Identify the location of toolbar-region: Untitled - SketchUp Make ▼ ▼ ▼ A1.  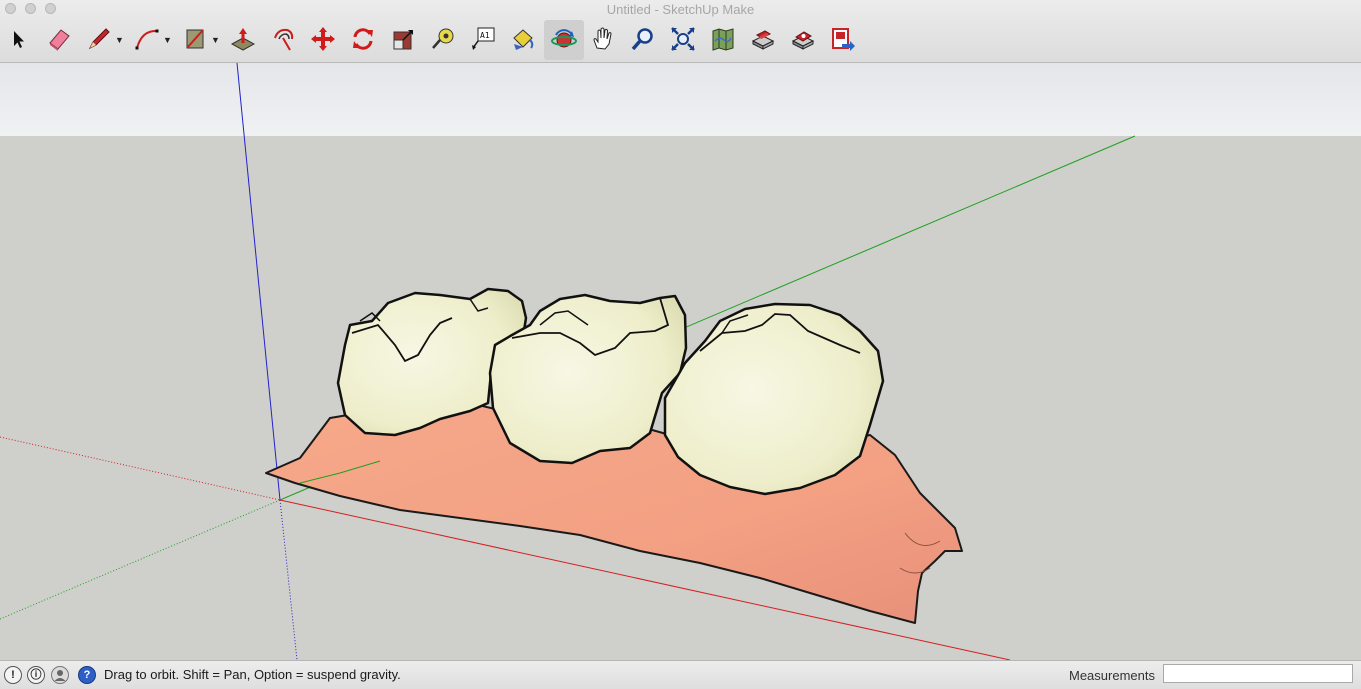
(680, 31).